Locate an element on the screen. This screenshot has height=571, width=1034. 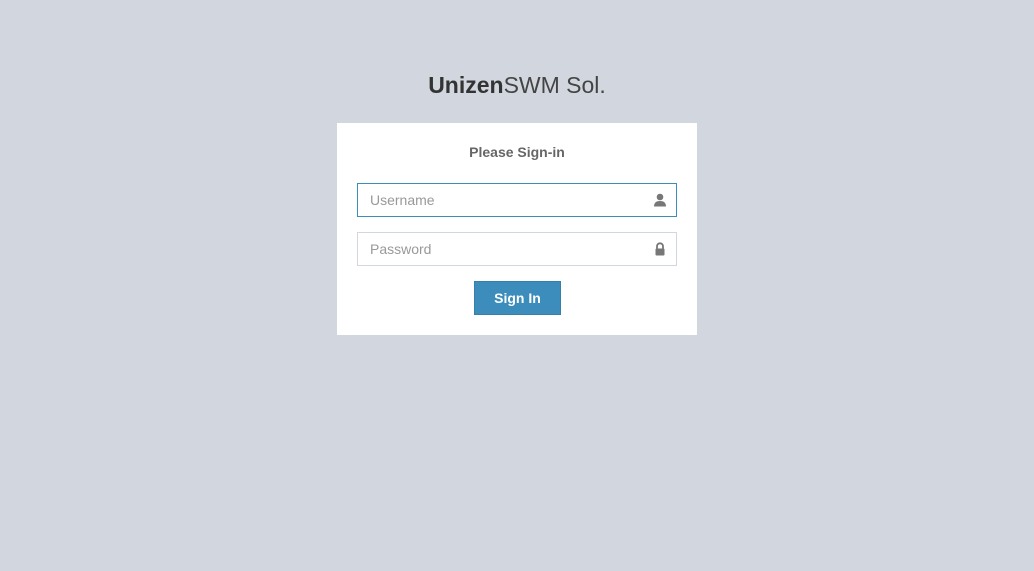
username-input is located at coordinates (517, 200).